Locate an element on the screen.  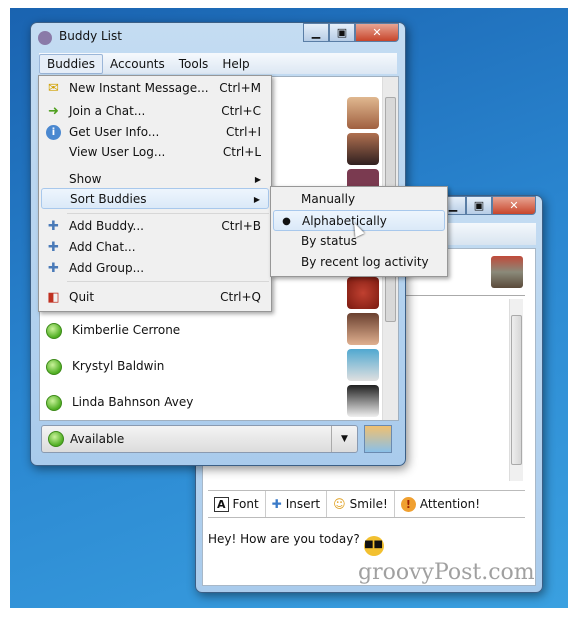
menubar: Buddies Accounts Tools Help is located at coordinates (218, 63).